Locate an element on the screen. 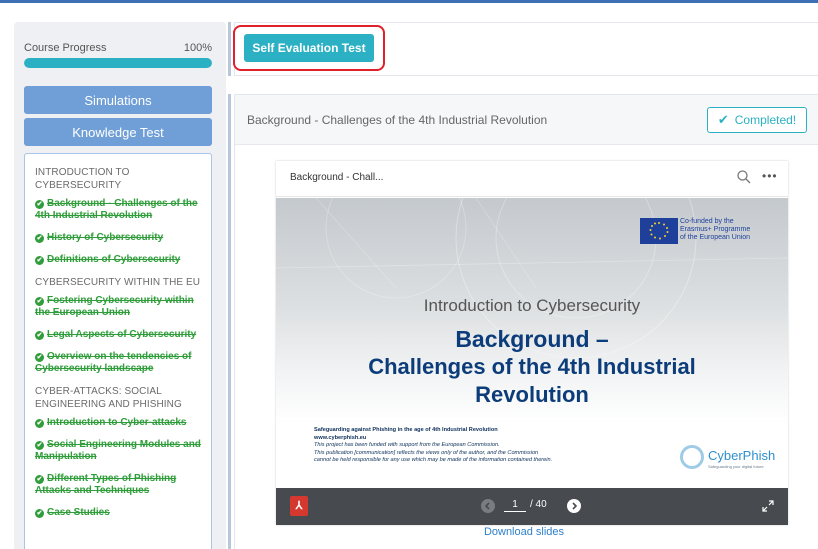  viewer-header: Background - Chall... ••• is located at coordinates (532, 179).